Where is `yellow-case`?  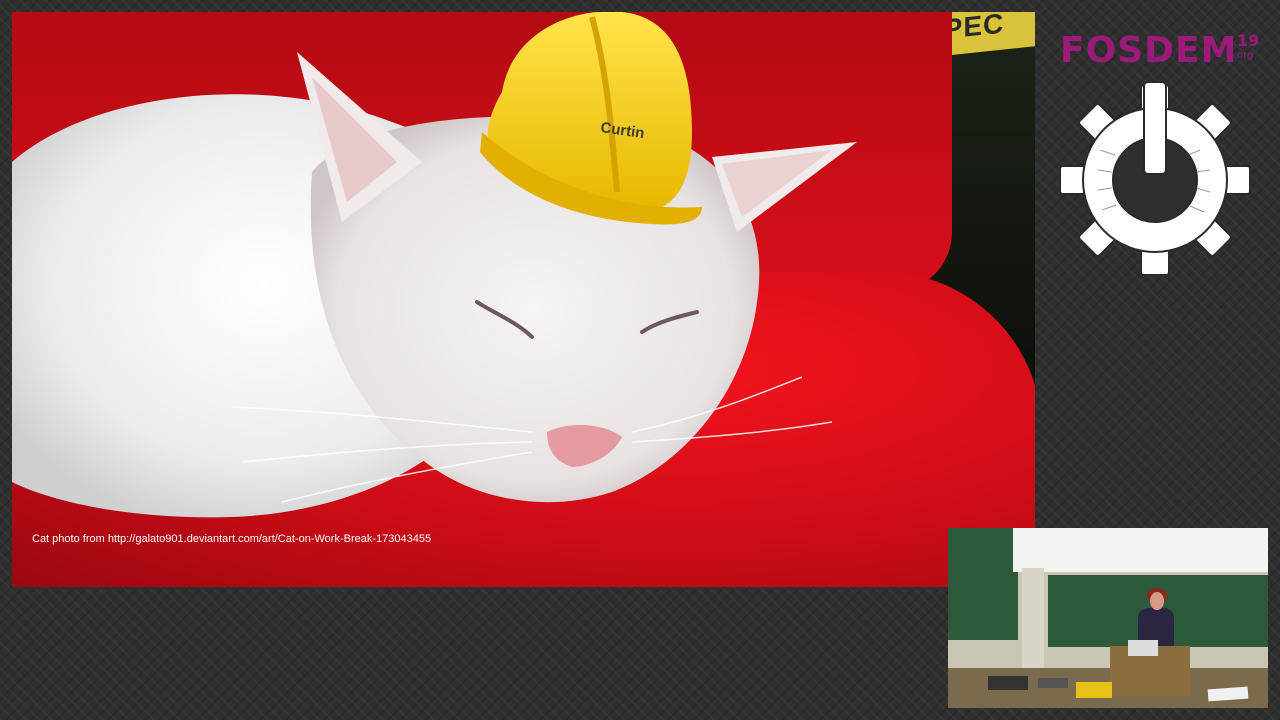
yellow-case is located at coordinates (1094, 690).